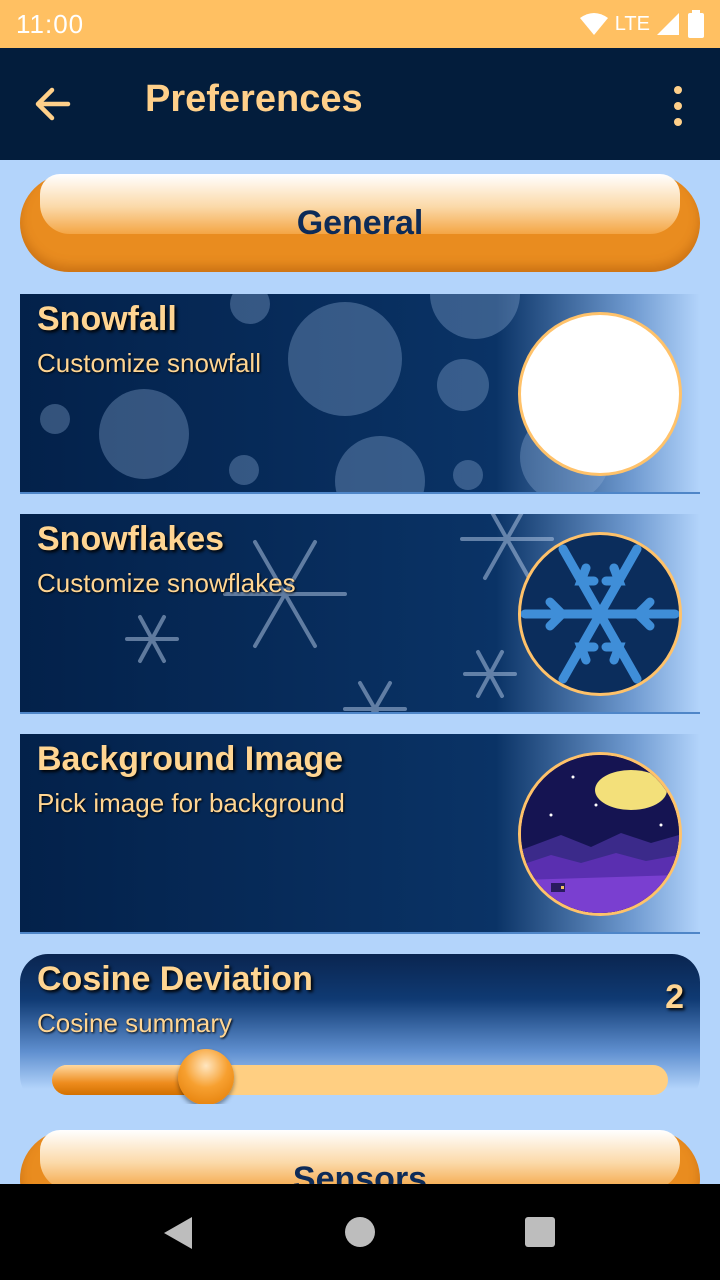  What do you see at coordinates (360, 1029) in the screenshot?
I see `pref-cosine-deviation: Cosine Deviation Cosine summary 2` at bounding box center [360, 1029].